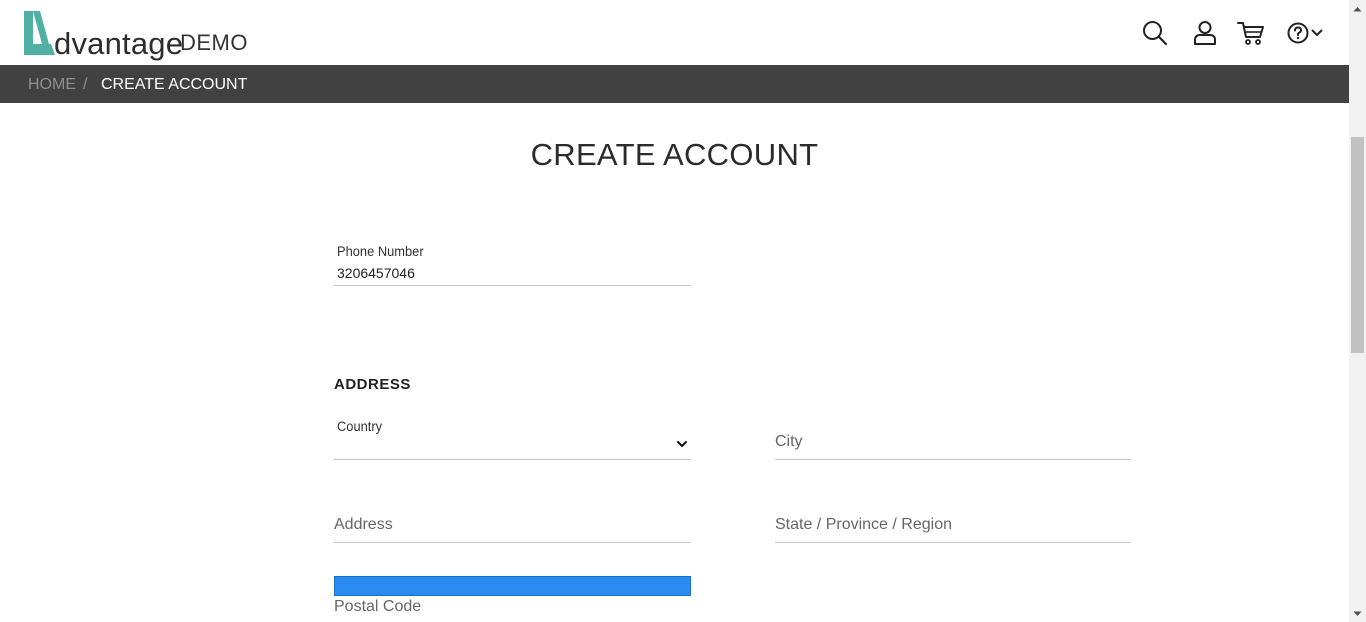  Describe the element at coordinates (1205, 33) in the screenshot. I see `user-icon` at that location.